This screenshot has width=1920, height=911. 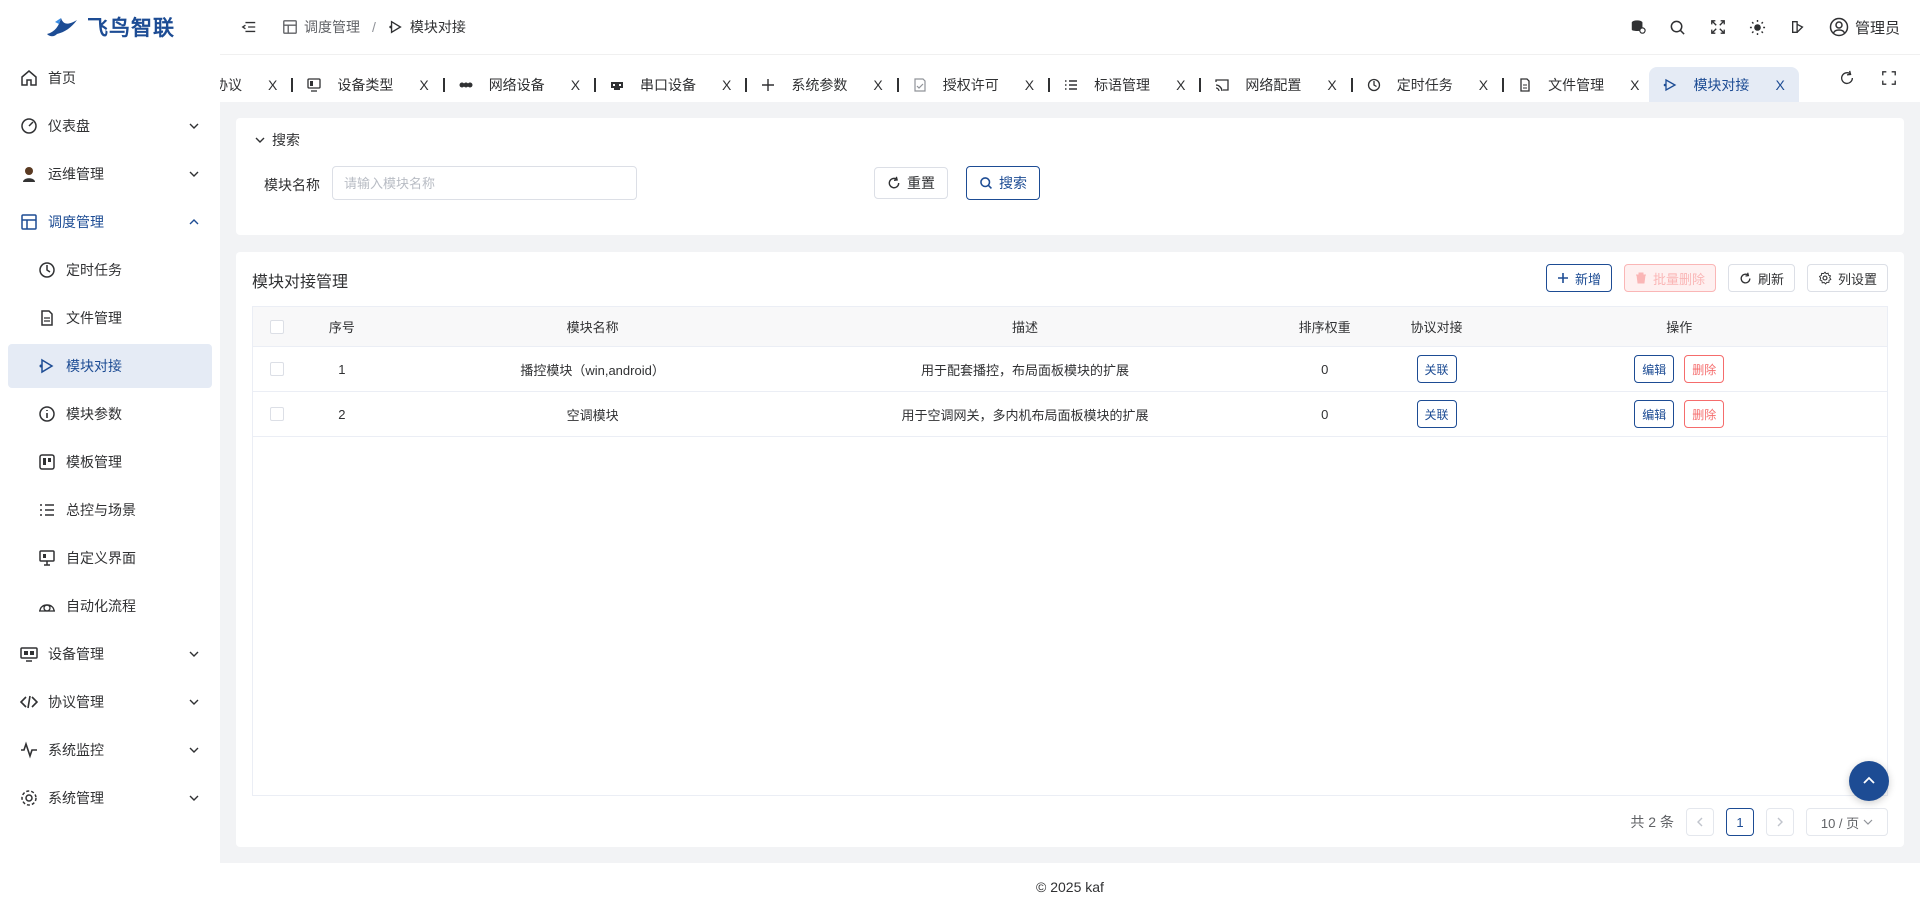 I want to click on menu-fold-icon, so click(x=249, y=27).